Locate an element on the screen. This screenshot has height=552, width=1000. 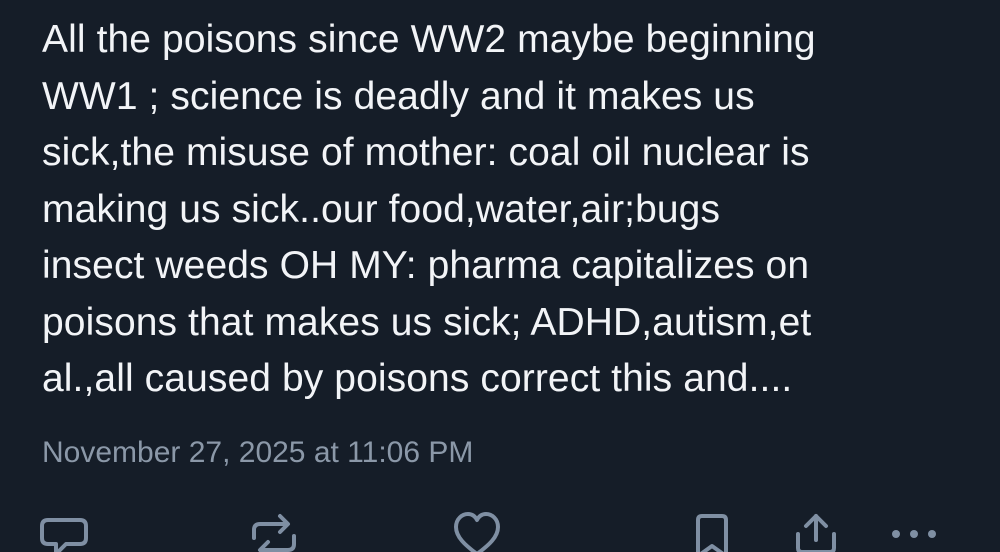
bookmark-icon is located at coordinates (712, 533).